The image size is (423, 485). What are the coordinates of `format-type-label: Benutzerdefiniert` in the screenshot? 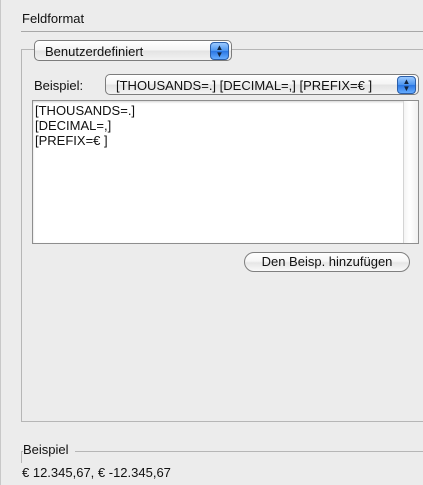 It's located at (94, 51).